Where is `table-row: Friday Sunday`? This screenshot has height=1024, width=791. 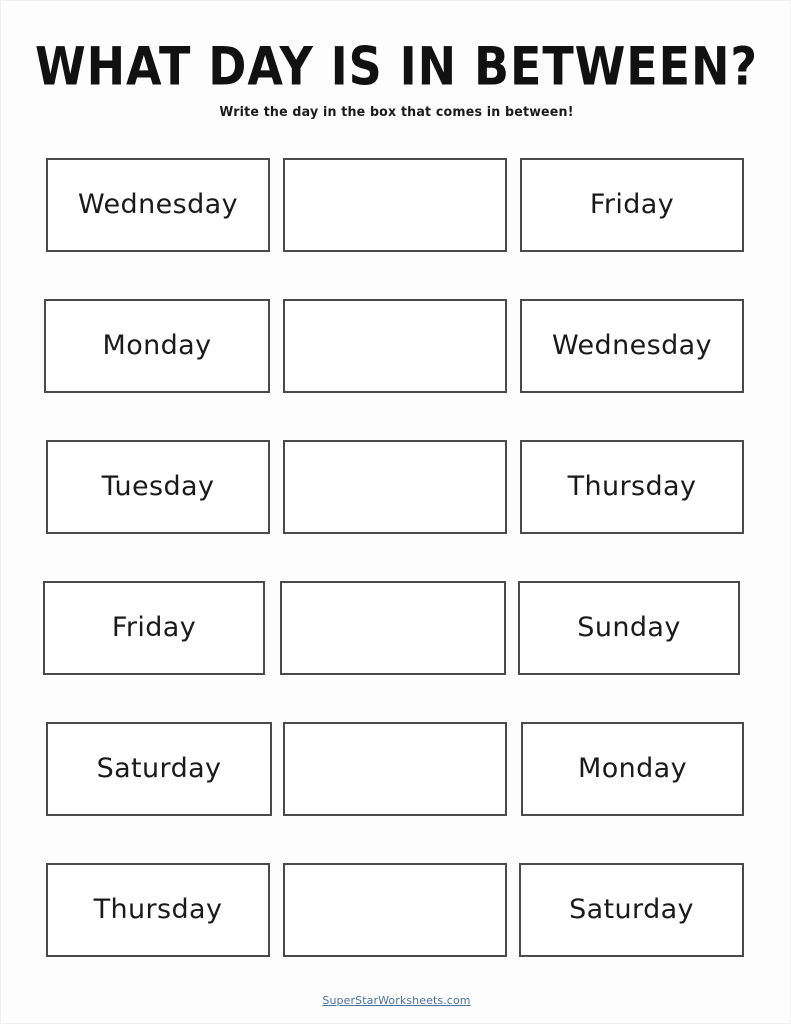 table-row: Friday Sunday is located at coordinates (396, 628).